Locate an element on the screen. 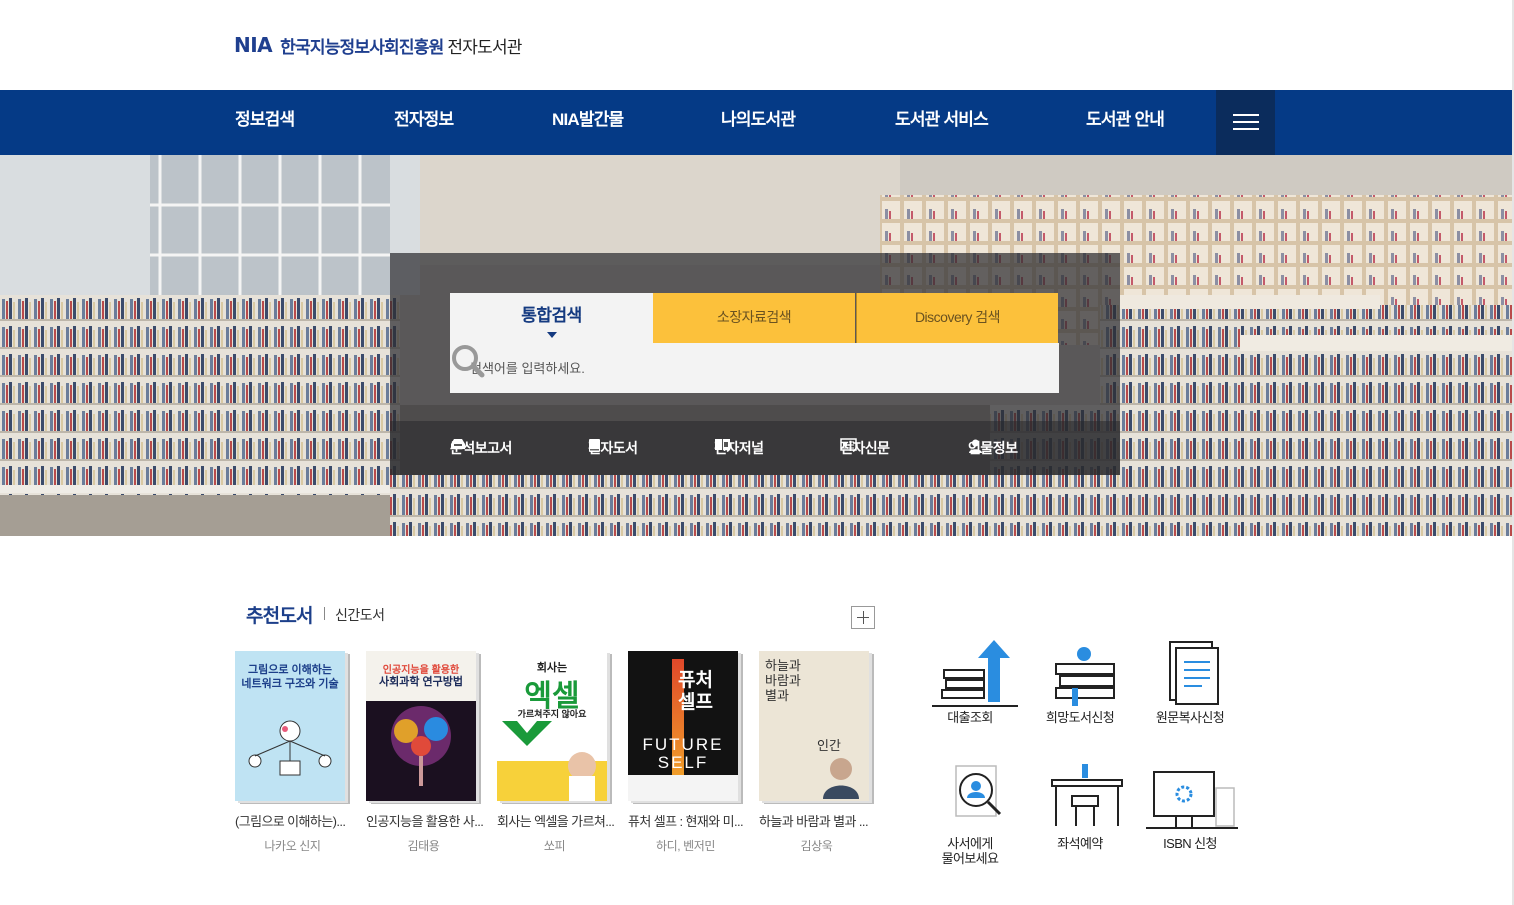 The image size is (1514, 905). service-label: ISBN 신청 is located at coordinates (1190, 843).